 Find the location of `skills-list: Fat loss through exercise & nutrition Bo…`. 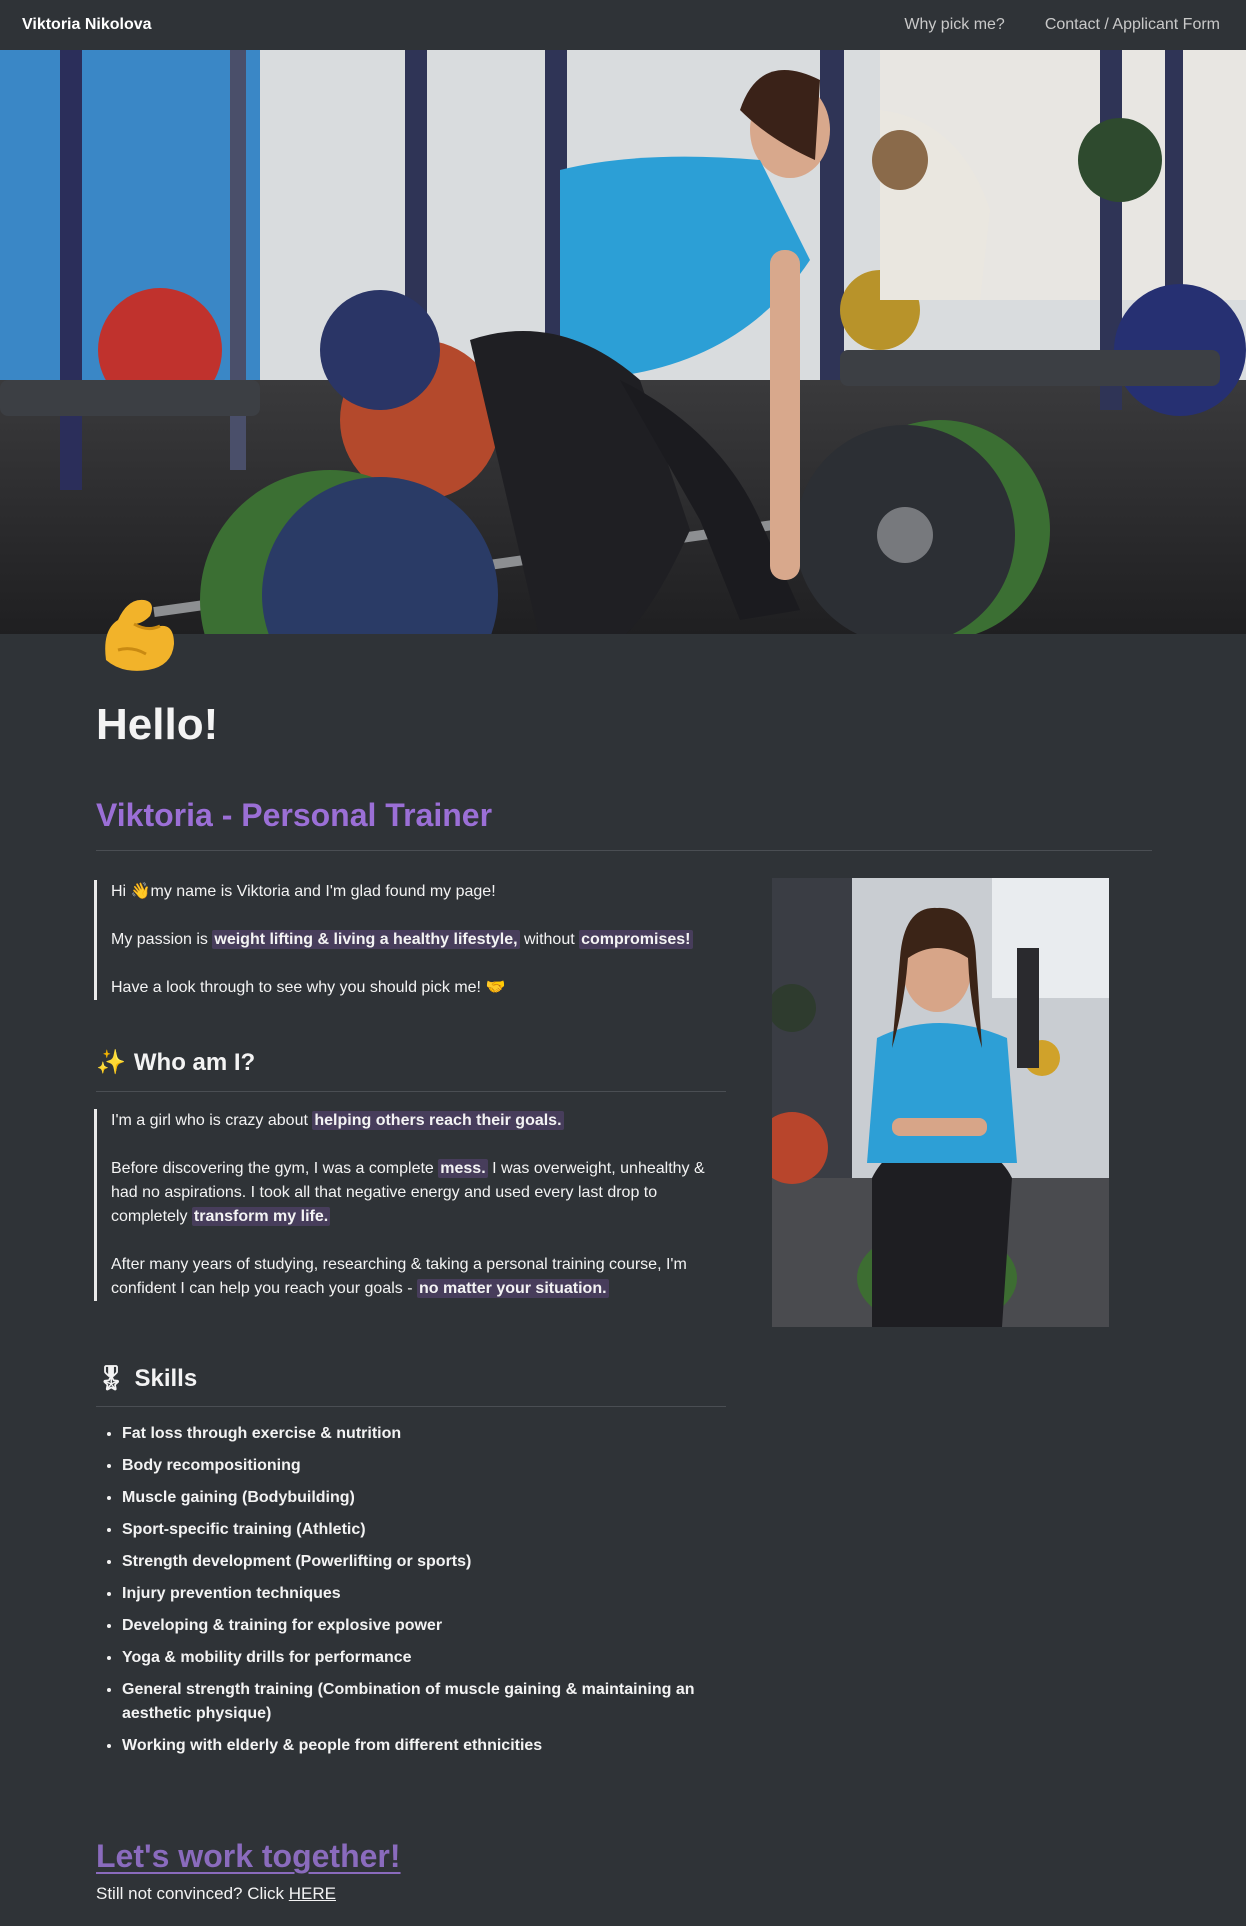

skills-list: Fat loss through exercise & nutrition Bo… is located at coordinates (429, 1594).